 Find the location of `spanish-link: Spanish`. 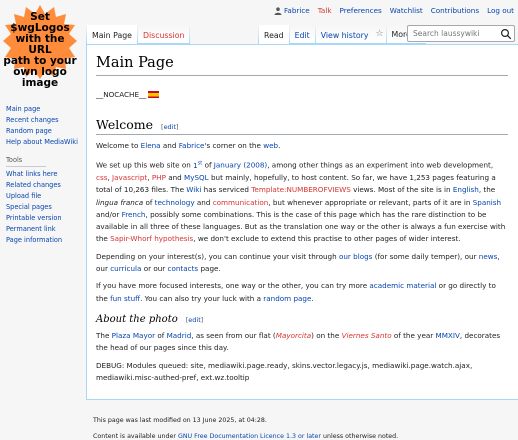

spanish-link: Spanish is located at coordinates (487, 202).